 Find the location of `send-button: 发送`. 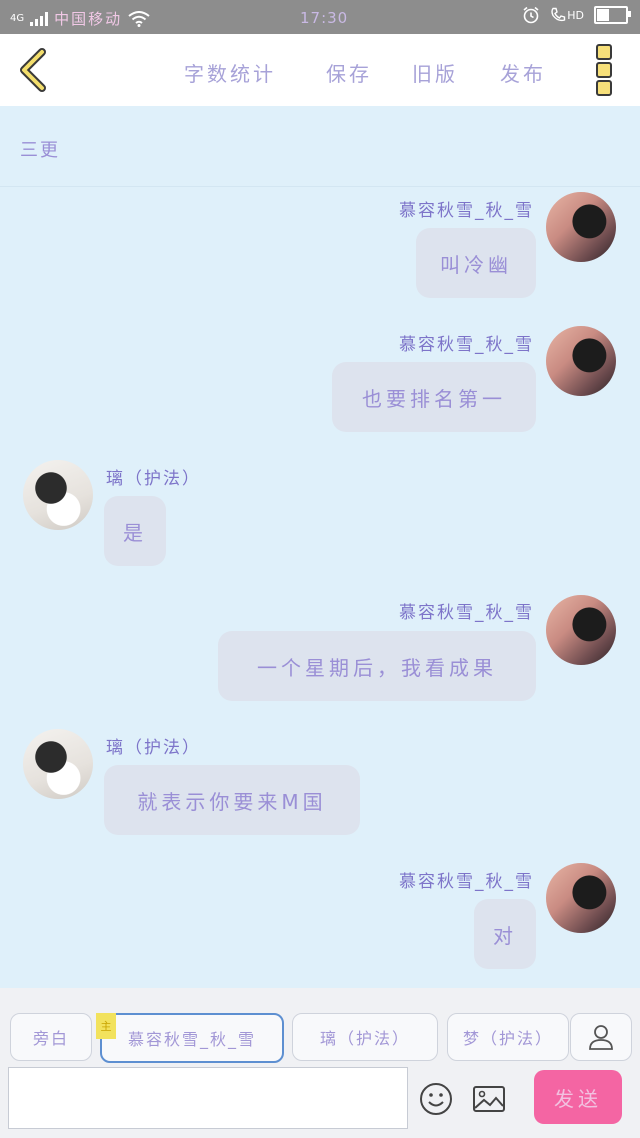

send-button: 发送 is located at coordinates (578, 1097).